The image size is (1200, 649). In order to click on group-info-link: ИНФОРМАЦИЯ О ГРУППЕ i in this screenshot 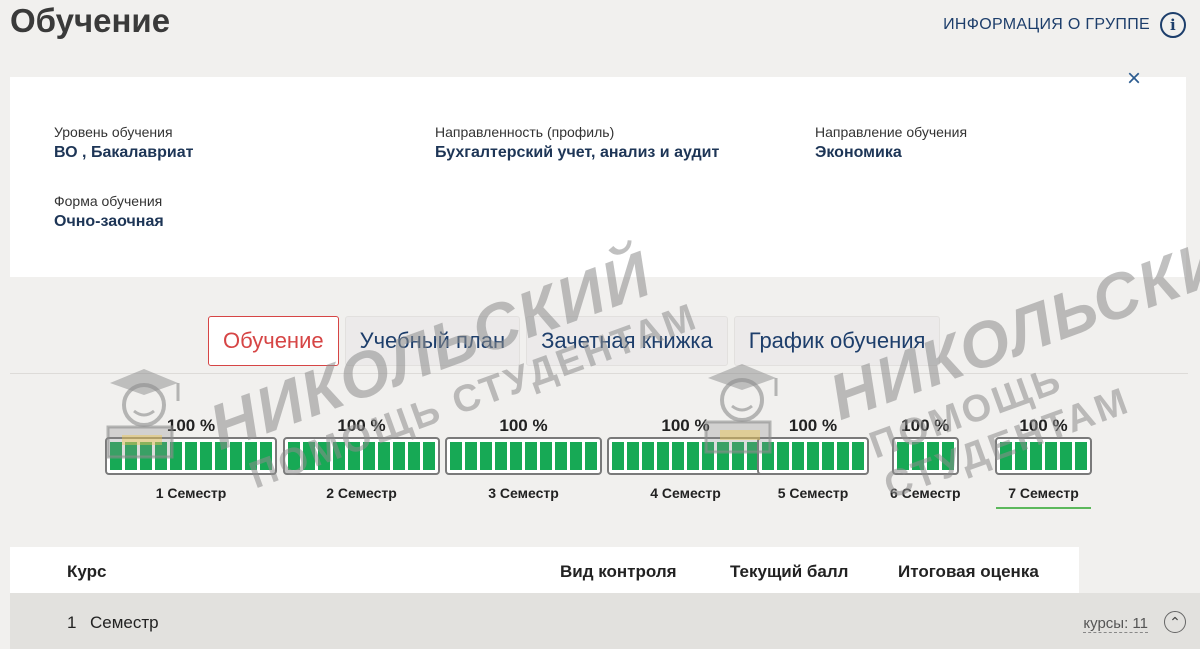, I will do `click(1064, 25)`.